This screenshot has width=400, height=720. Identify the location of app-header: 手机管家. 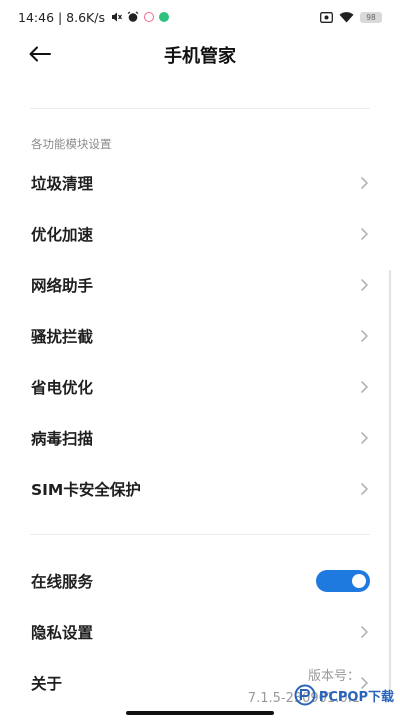
(200, 54).